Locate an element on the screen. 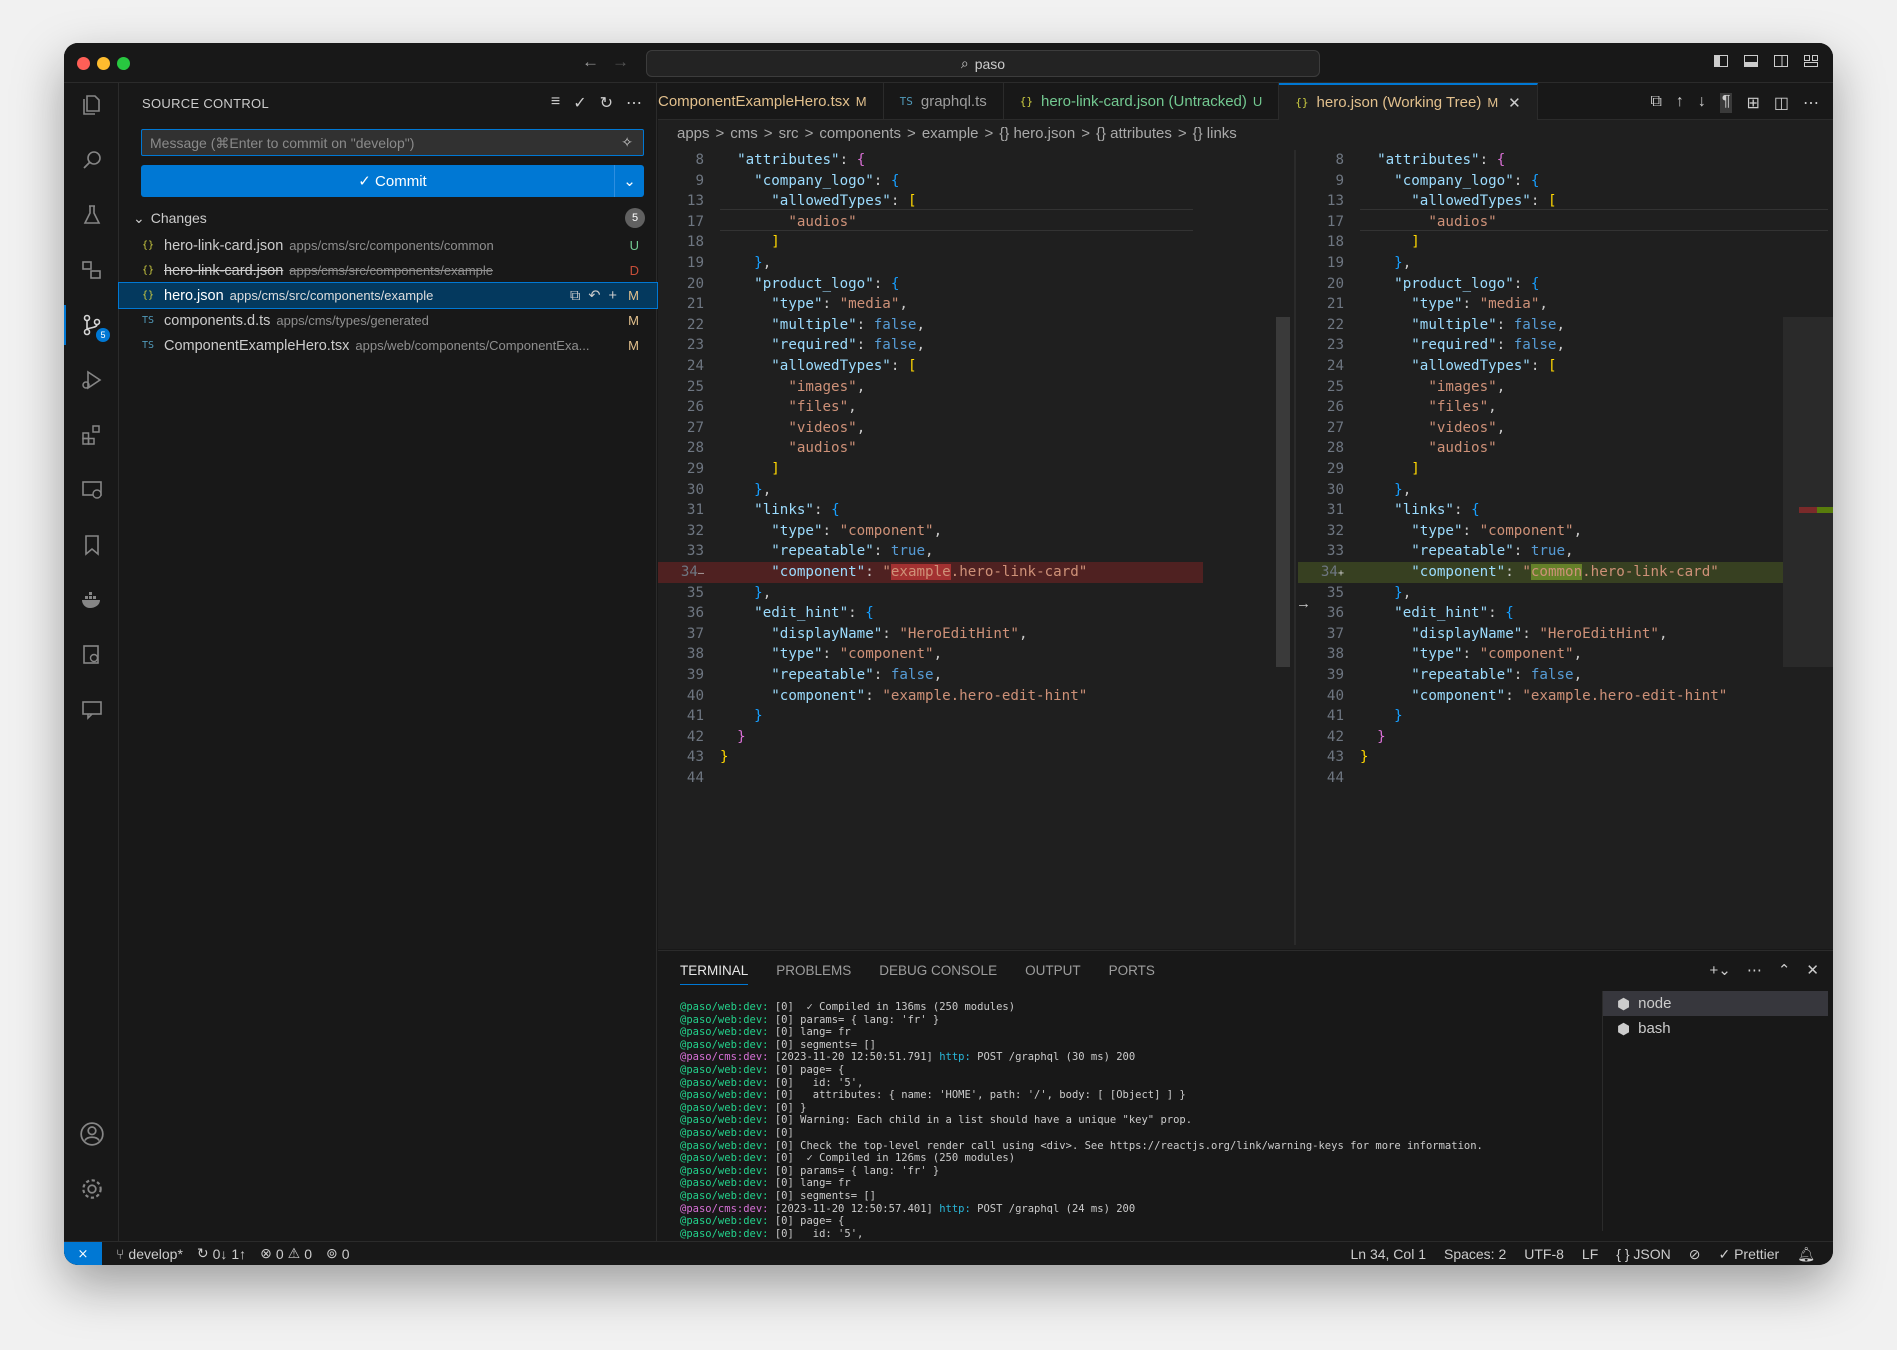 The image size is (1897, 1350). code-line: 19 }, is located at coordinates (930, 263).